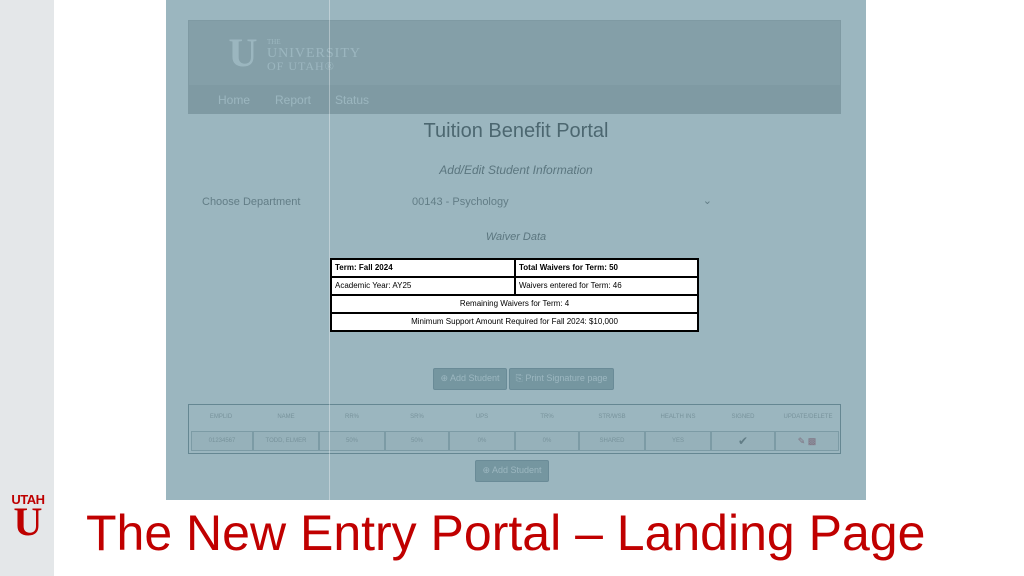 This screenshot has height=576, width=1024. I want to click on grid-cell-health: YES, so click(678, 441).